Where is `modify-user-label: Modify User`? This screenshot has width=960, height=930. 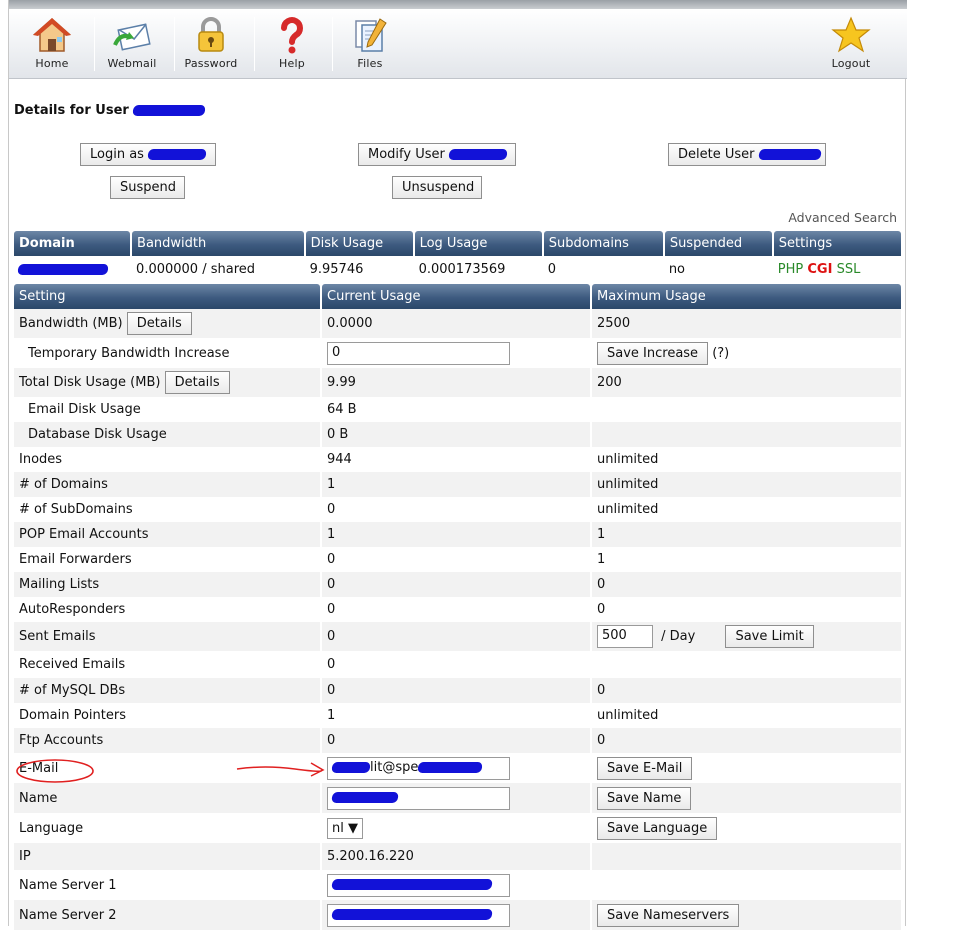
modify-user-label: Modify User is located at coordinates (406, 154).